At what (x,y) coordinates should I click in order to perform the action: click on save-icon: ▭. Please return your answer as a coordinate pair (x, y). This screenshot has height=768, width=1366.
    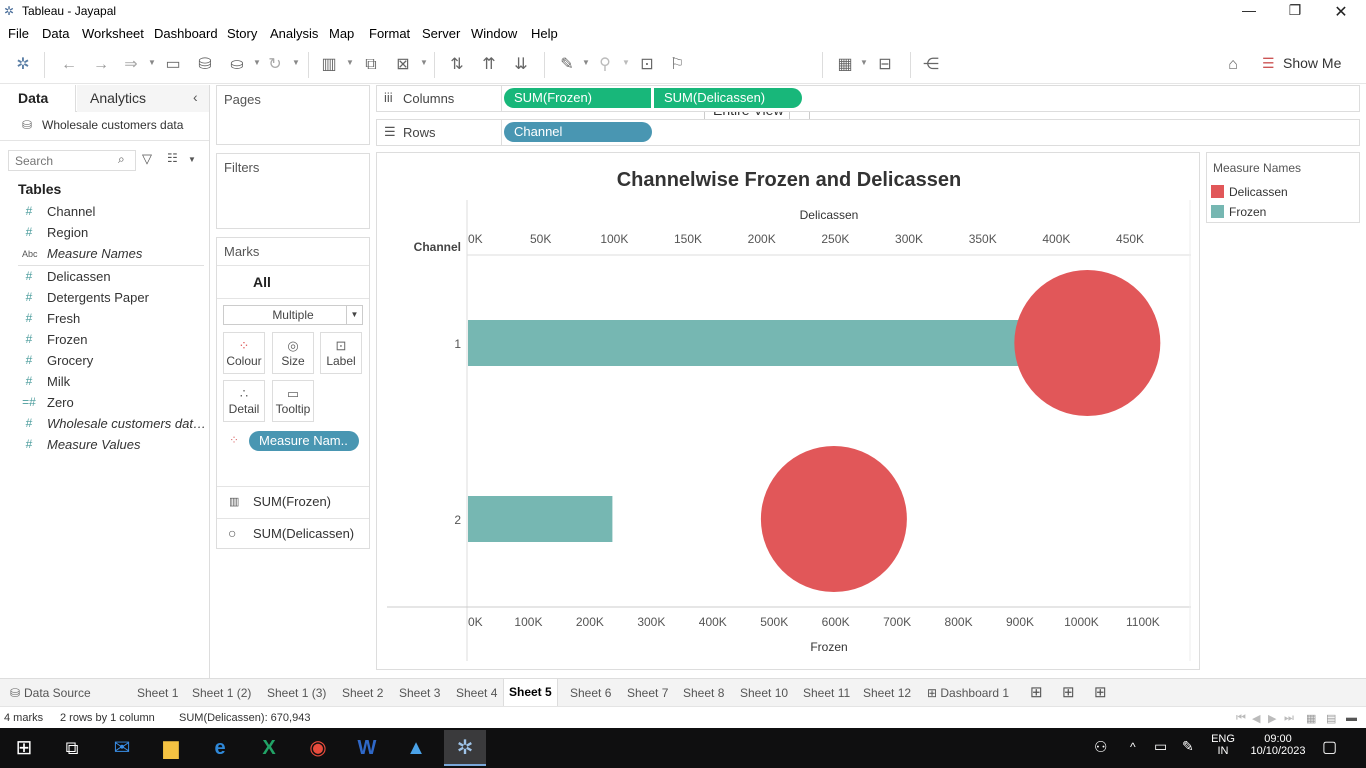
    Looking at the image, I should click on (173, 65).